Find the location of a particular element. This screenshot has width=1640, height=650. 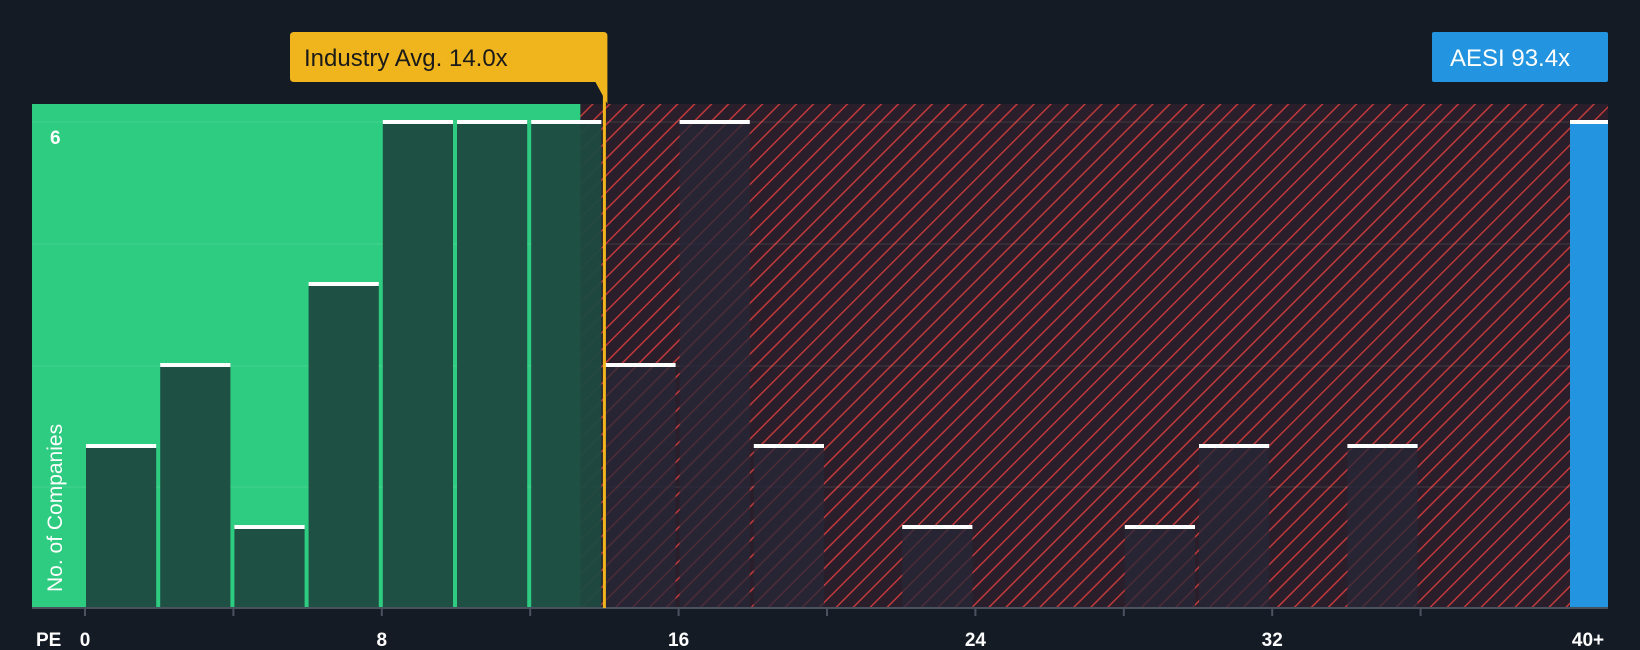

x-axis-label: PE is located at coordinates (48, 640).